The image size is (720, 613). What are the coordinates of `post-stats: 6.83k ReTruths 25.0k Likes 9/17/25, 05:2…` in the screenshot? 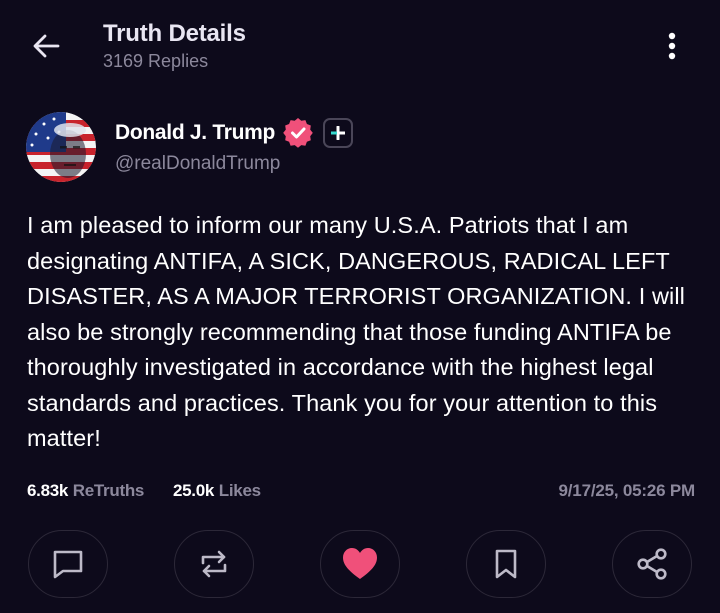 It's located at (361, 493).